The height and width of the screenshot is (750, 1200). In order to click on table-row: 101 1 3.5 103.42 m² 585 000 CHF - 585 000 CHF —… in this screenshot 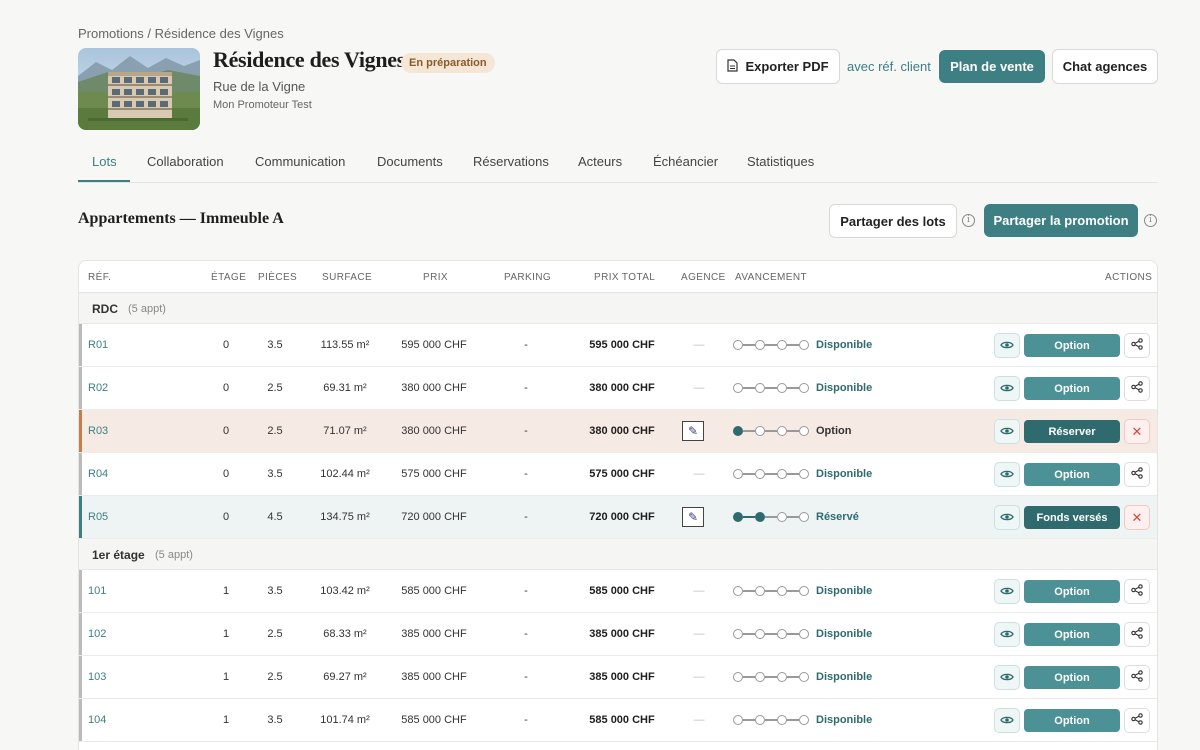, I will do `click(618, 591)`.